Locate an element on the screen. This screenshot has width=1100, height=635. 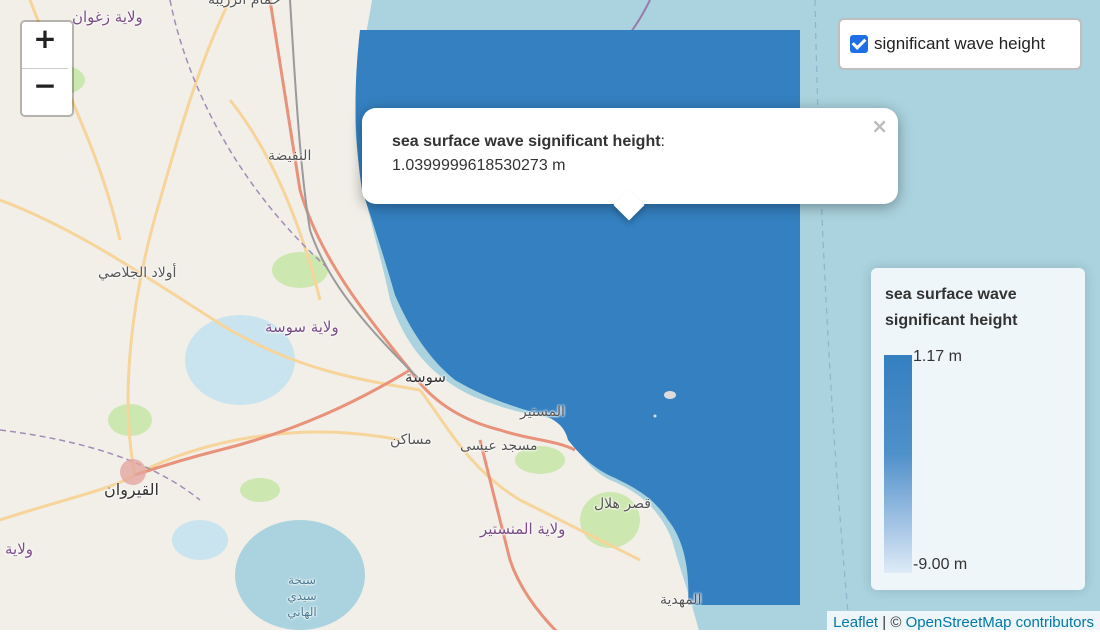
place-label: ولاية زغوان is located at coordinates (107, 17).